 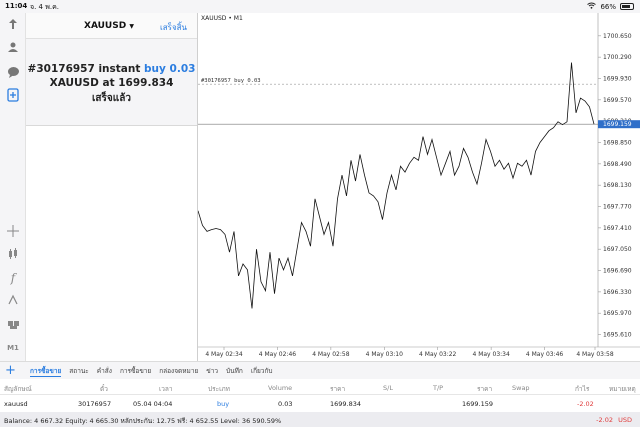 I want to click on time-tick-label: 4 May 03:22, so click(x=438, y=354).